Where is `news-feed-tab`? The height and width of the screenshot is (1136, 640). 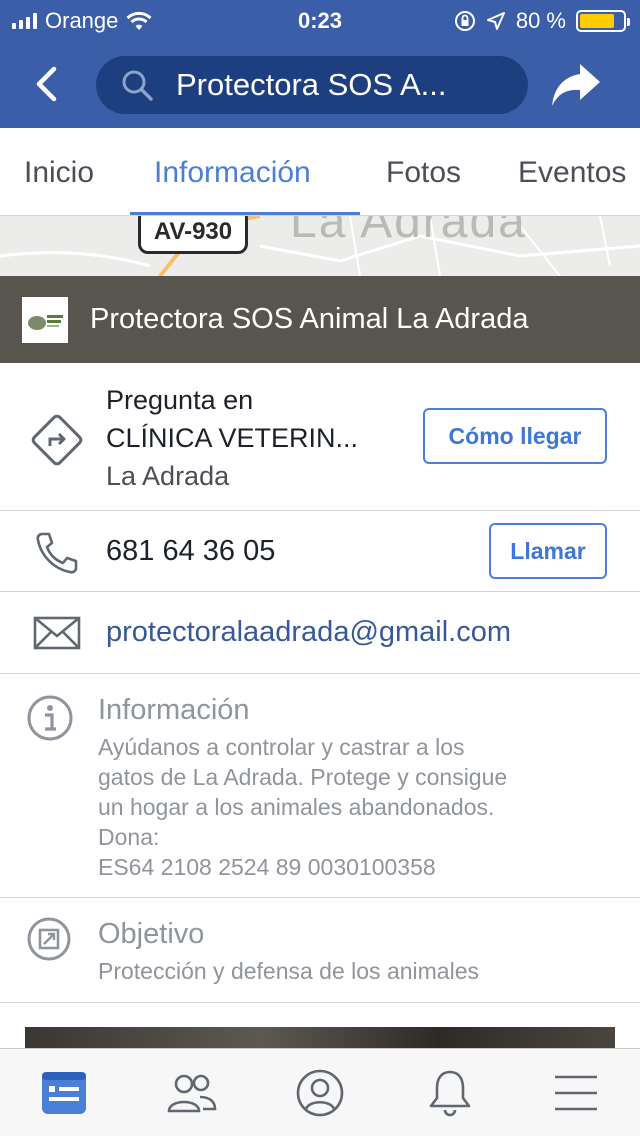
news-feed-tab is located at coordinates (64, 1093).